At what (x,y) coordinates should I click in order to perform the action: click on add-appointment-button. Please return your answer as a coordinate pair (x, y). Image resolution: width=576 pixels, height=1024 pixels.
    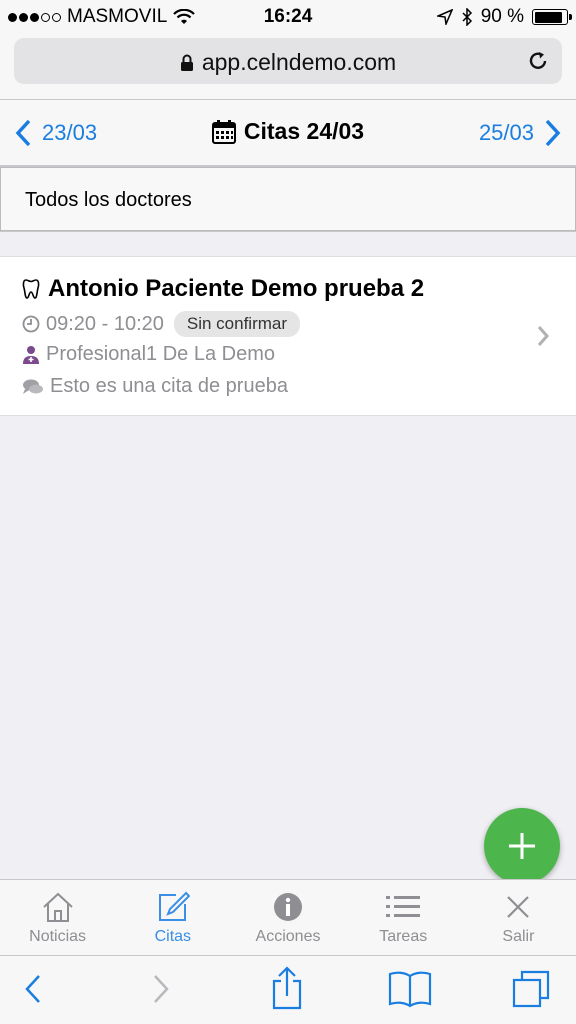
    Looking at the image, I should click on (522, 846).